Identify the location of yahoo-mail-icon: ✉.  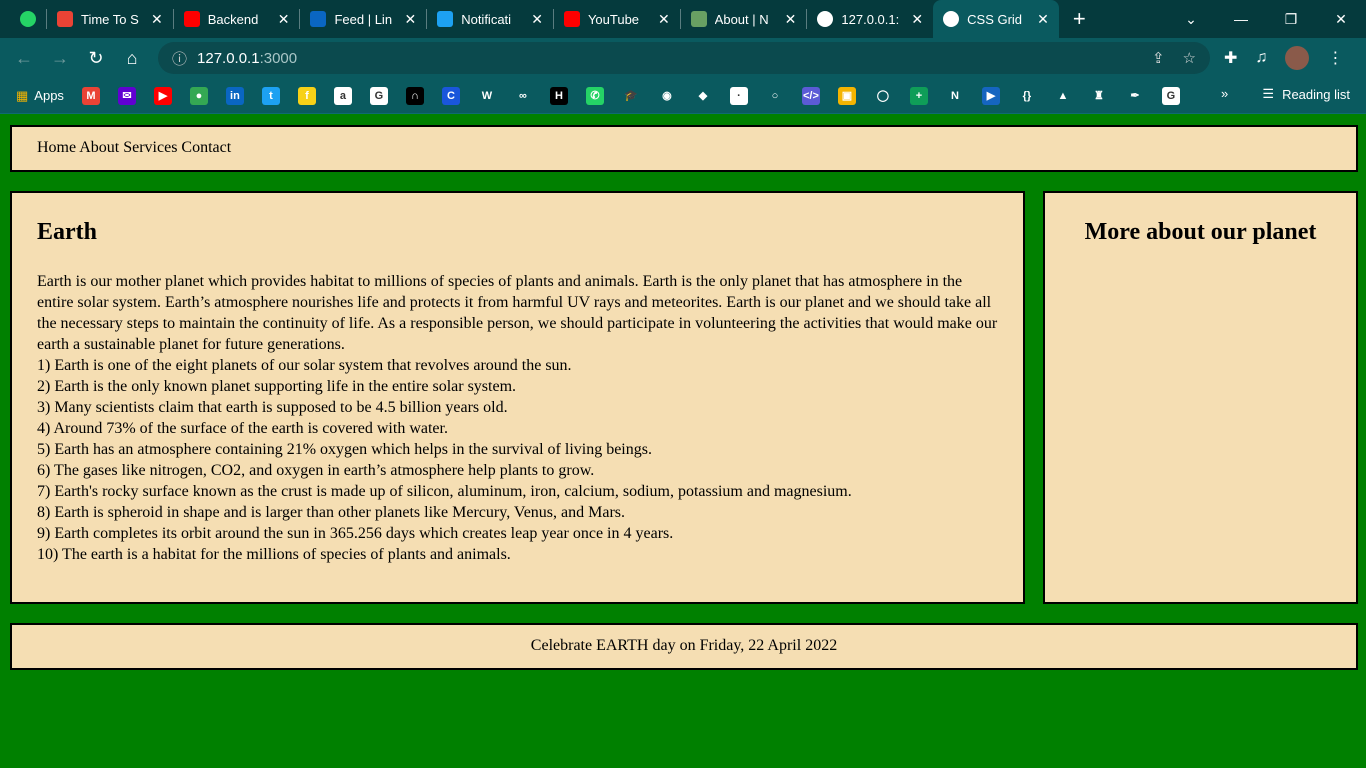
(126, 95).